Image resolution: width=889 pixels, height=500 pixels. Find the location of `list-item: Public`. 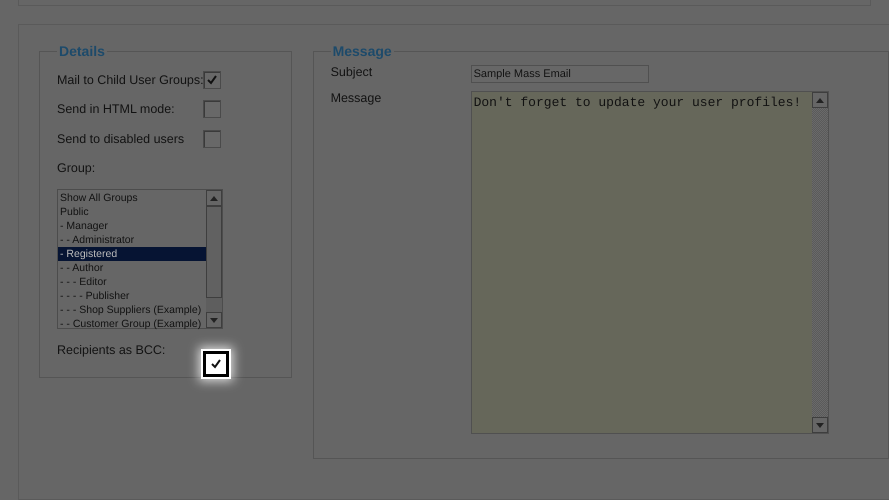

list-item: Public is located at coordinates (132, 212).